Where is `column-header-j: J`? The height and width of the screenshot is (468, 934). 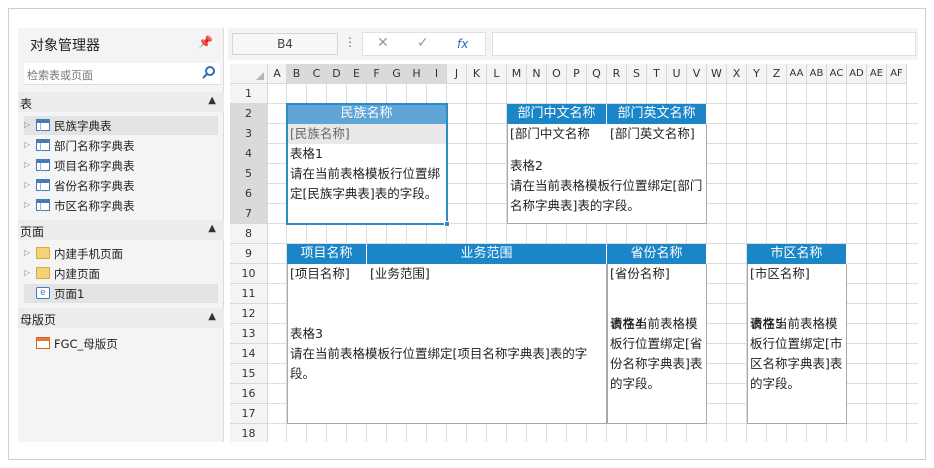 column-header-j: J is located at coordinates (457, 74).